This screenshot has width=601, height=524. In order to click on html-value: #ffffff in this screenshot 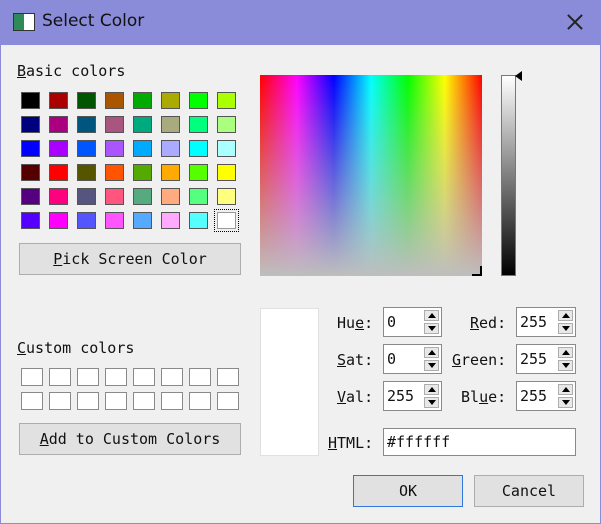, I will do `click(419, 442)`.